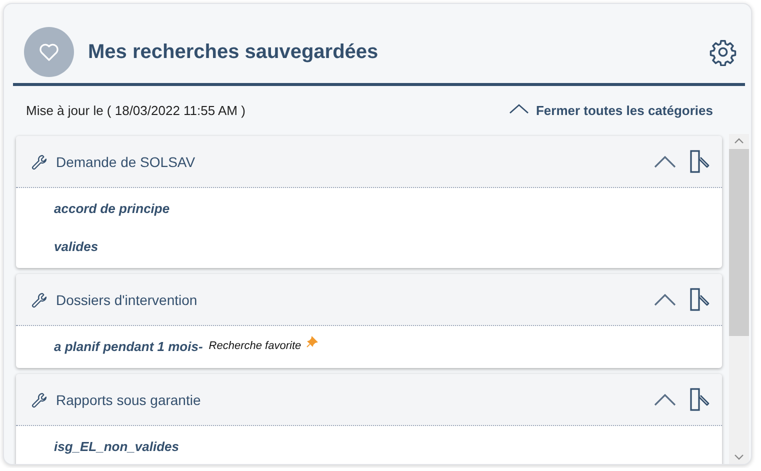 The height and width of the screenshot is (471, 761). Describe the element at coordinates (723, 52) in the screenshot. I see `settings-icon` at that location.